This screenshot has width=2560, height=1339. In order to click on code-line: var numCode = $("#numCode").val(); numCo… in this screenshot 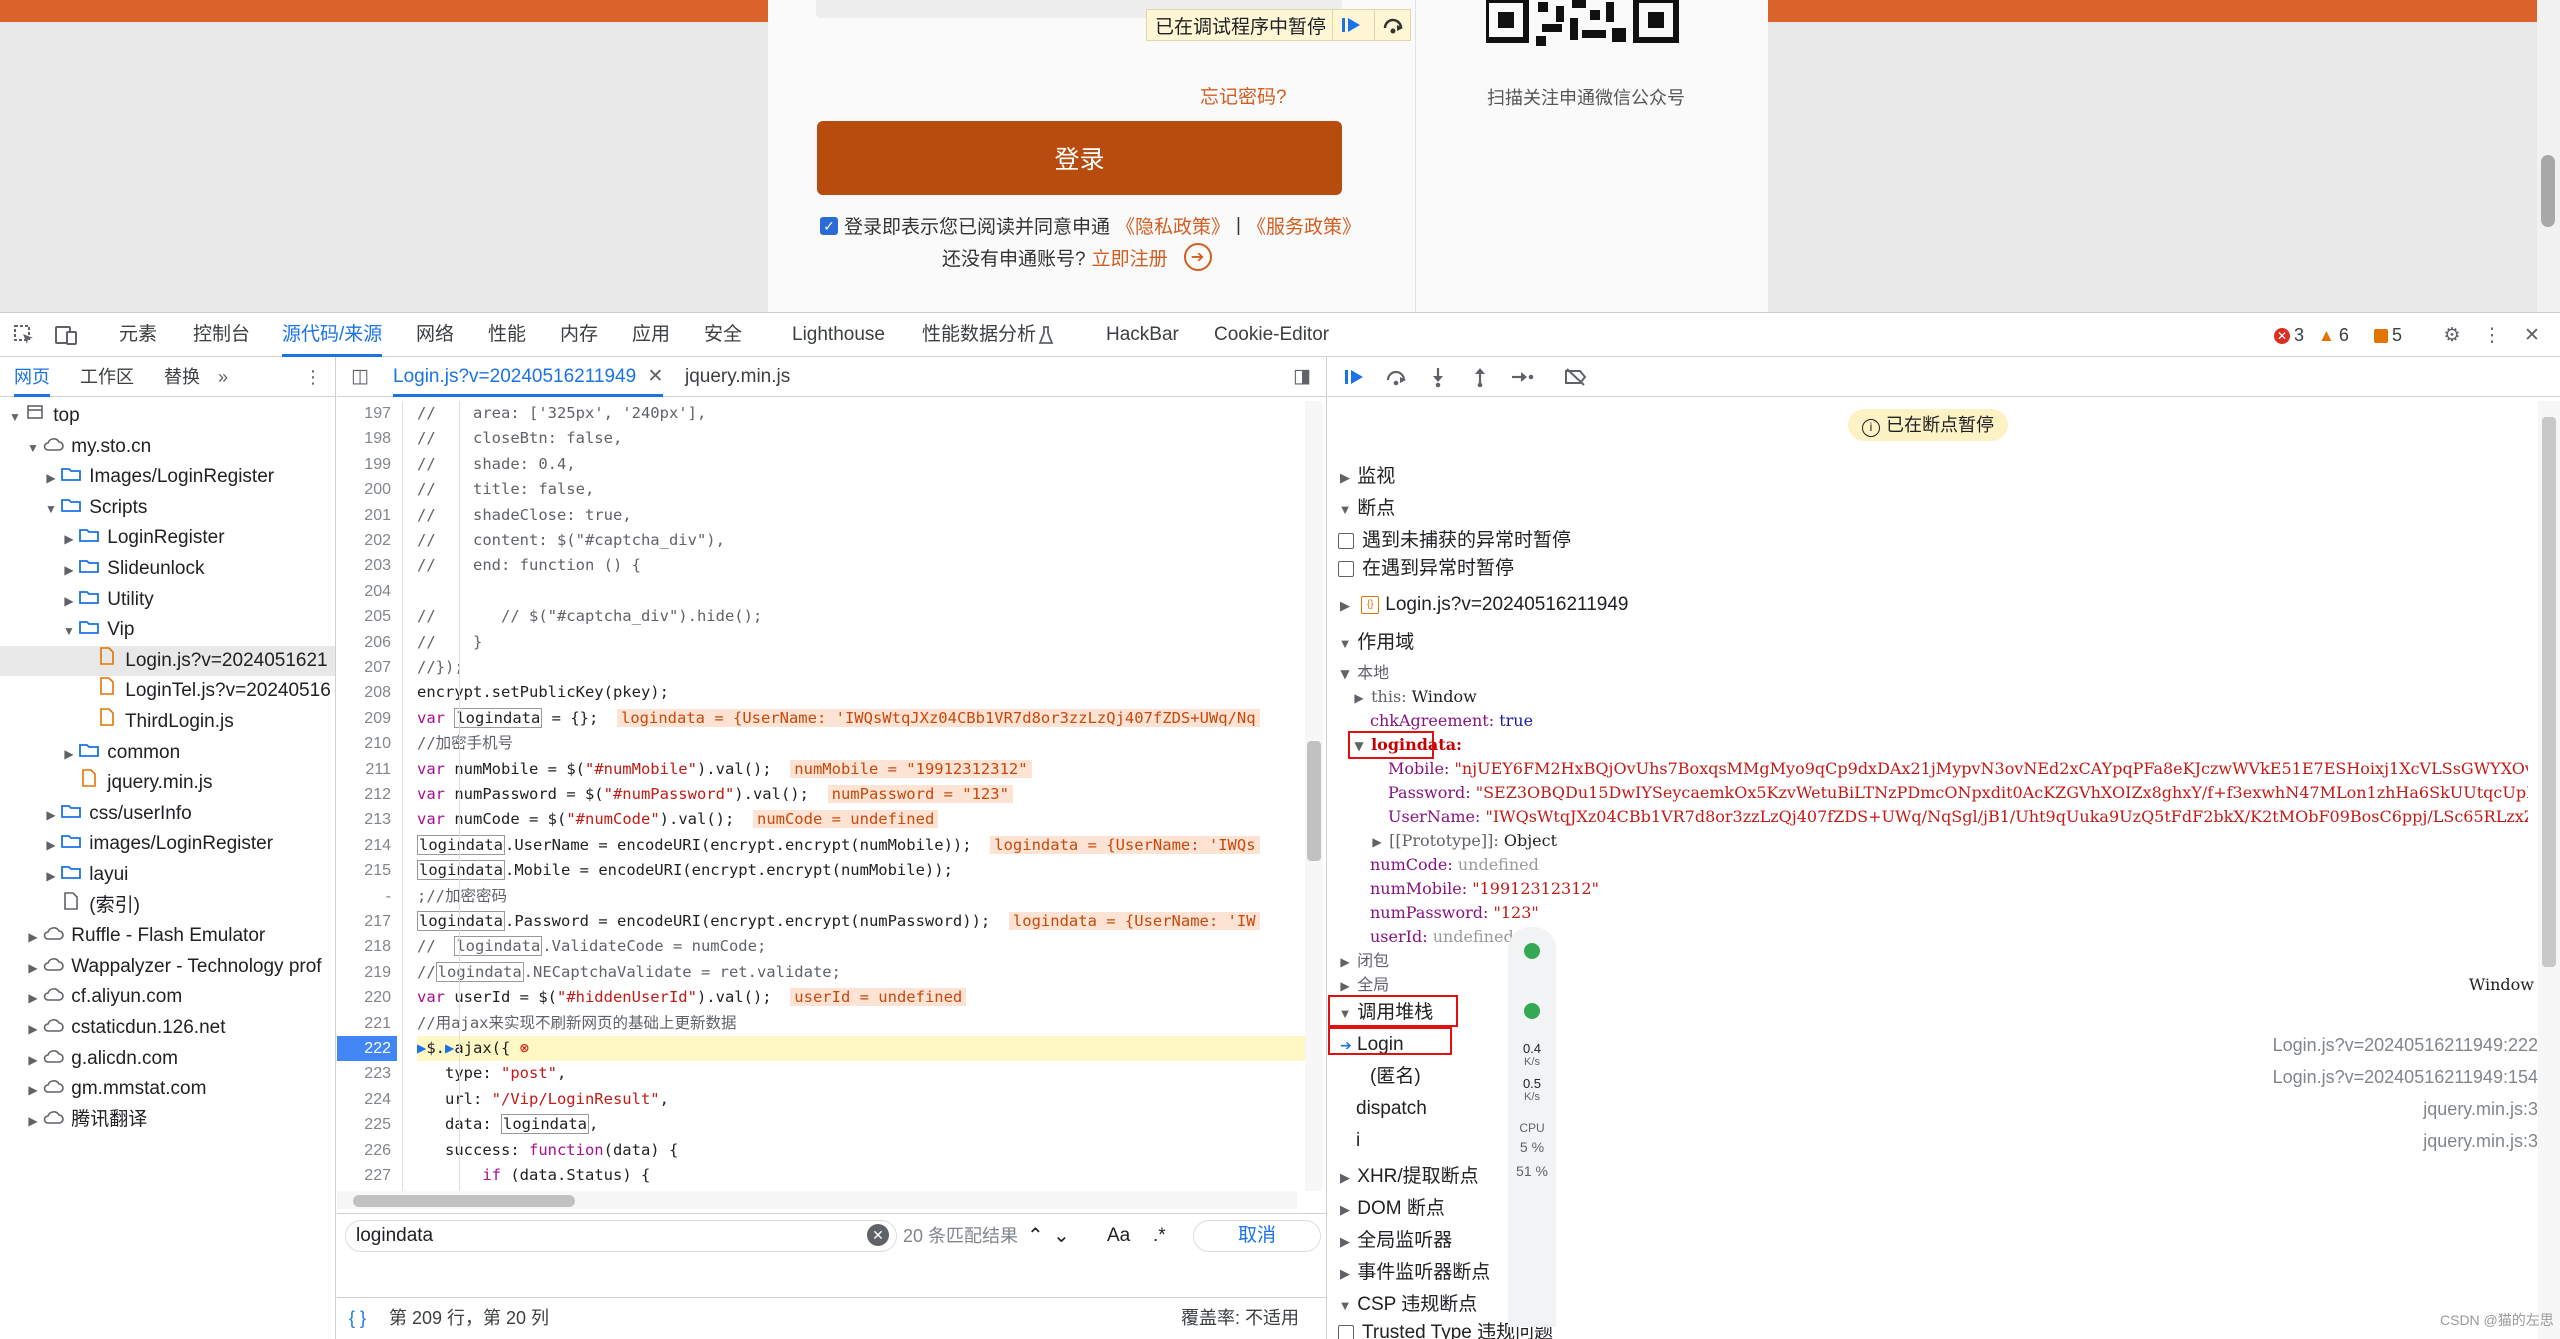, I will do `click(862, 819)`.